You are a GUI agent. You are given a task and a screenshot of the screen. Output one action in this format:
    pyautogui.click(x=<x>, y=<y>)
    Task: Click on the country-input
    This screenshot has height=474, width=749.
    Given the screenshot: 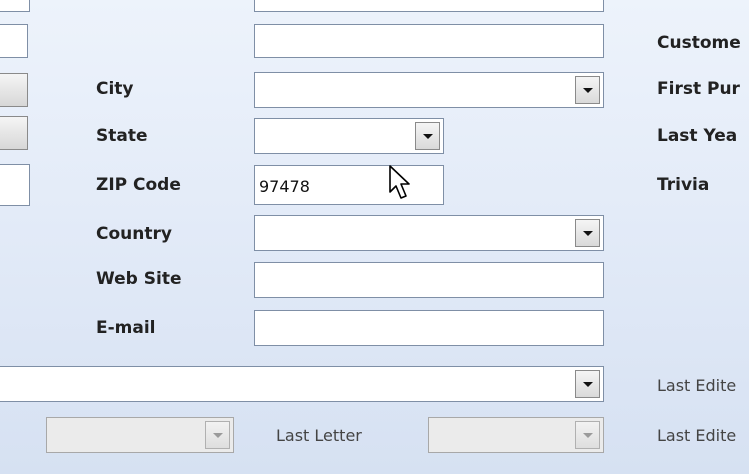 What is the action you would take?
    pyautogui.click(x=429, y=233)
    